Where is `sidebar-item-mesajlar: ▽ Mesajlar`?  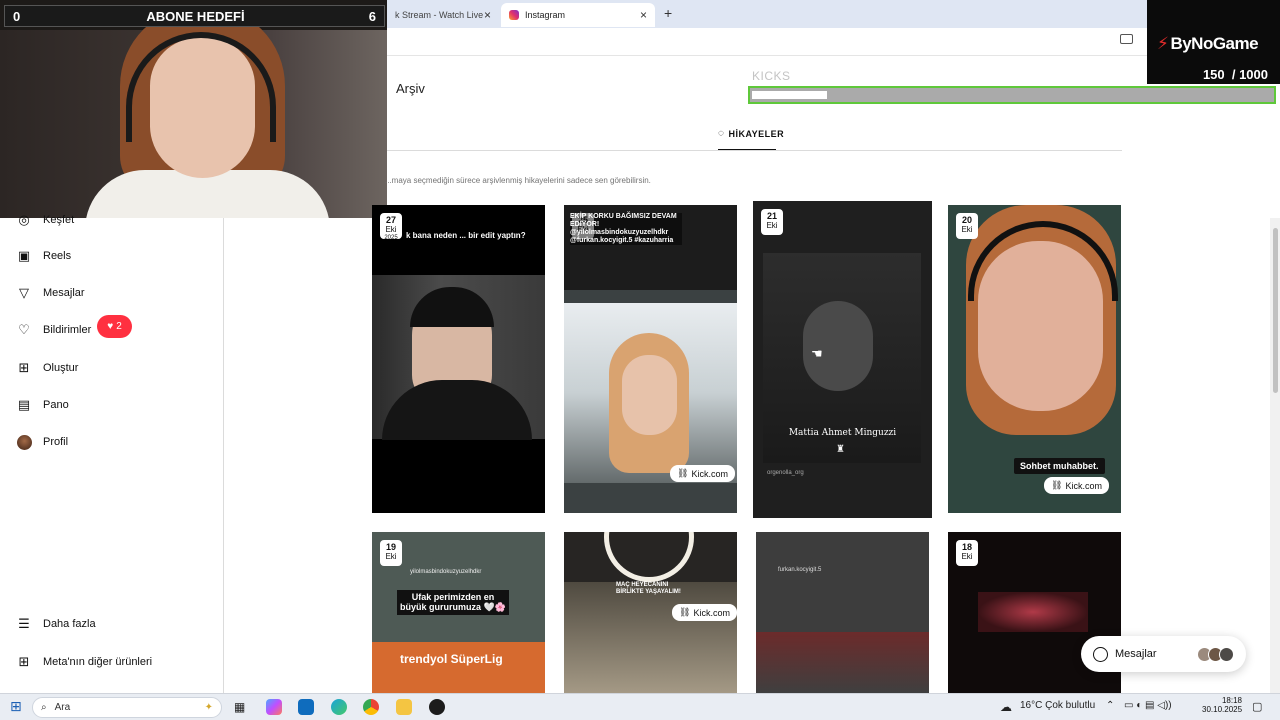 sidebar-item-mesajlar: ▽ Mesajlar is located at coordinates (50, 293).